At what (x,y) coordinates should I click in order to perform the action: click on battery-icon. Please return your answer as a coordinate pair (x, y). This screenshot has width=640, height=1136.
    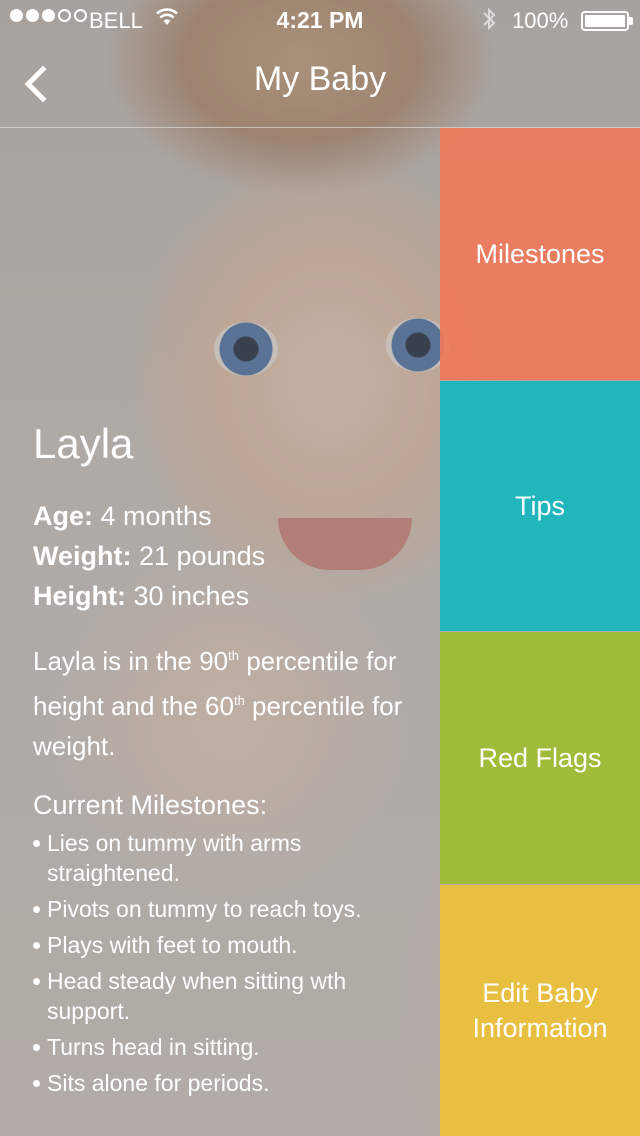
    Looking at the image, I should click on (605, 21).